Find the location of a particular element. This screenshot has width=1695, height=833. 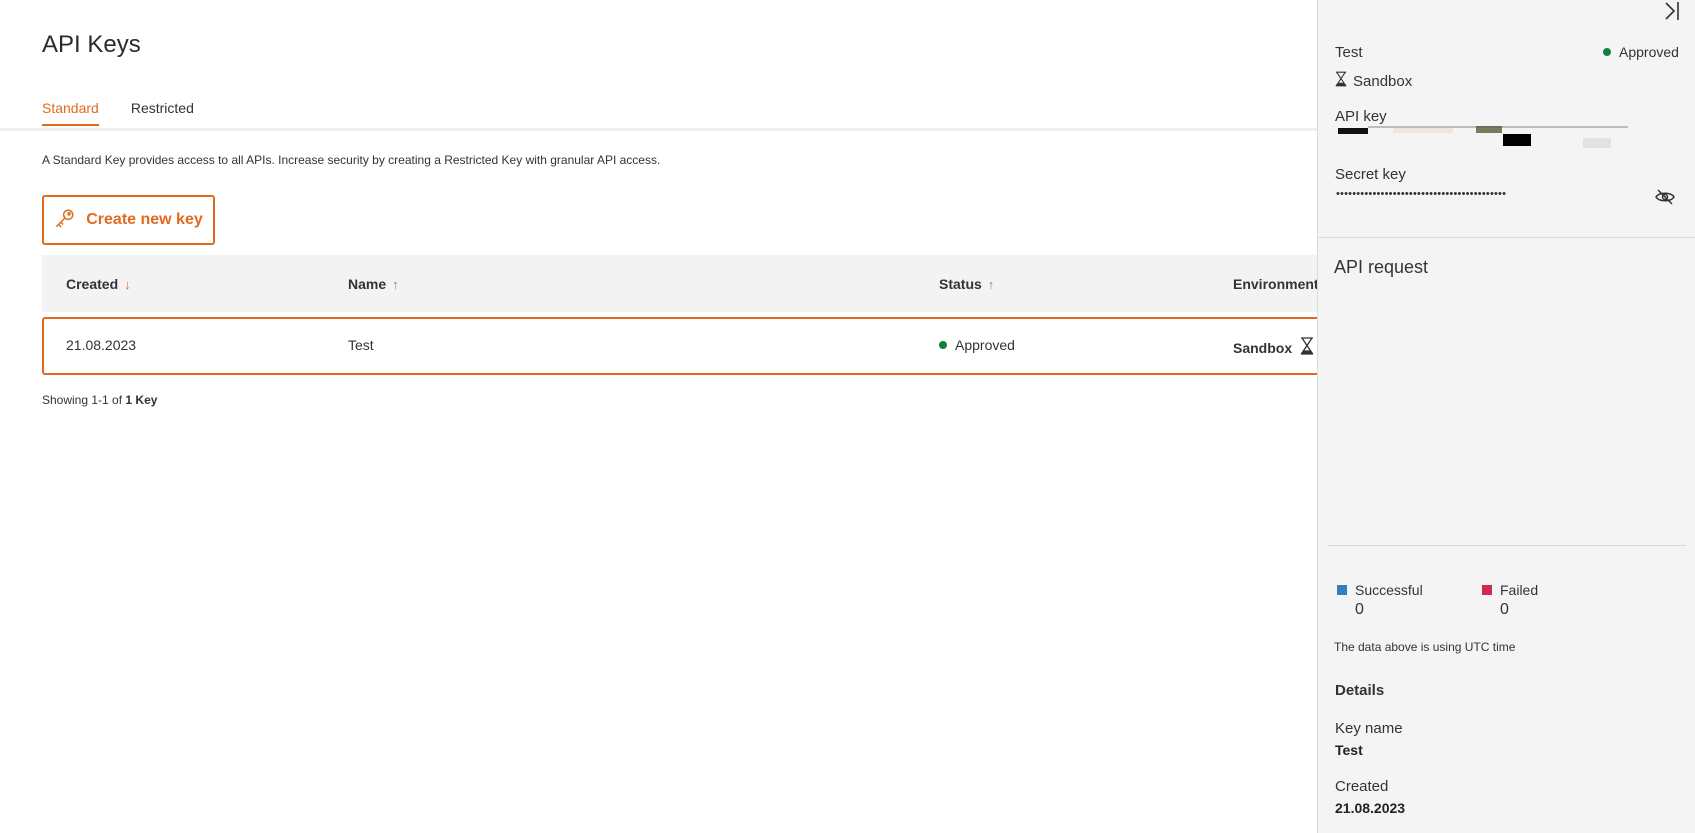

column-header-environment: Environment is located at coordinates (1276, 284).